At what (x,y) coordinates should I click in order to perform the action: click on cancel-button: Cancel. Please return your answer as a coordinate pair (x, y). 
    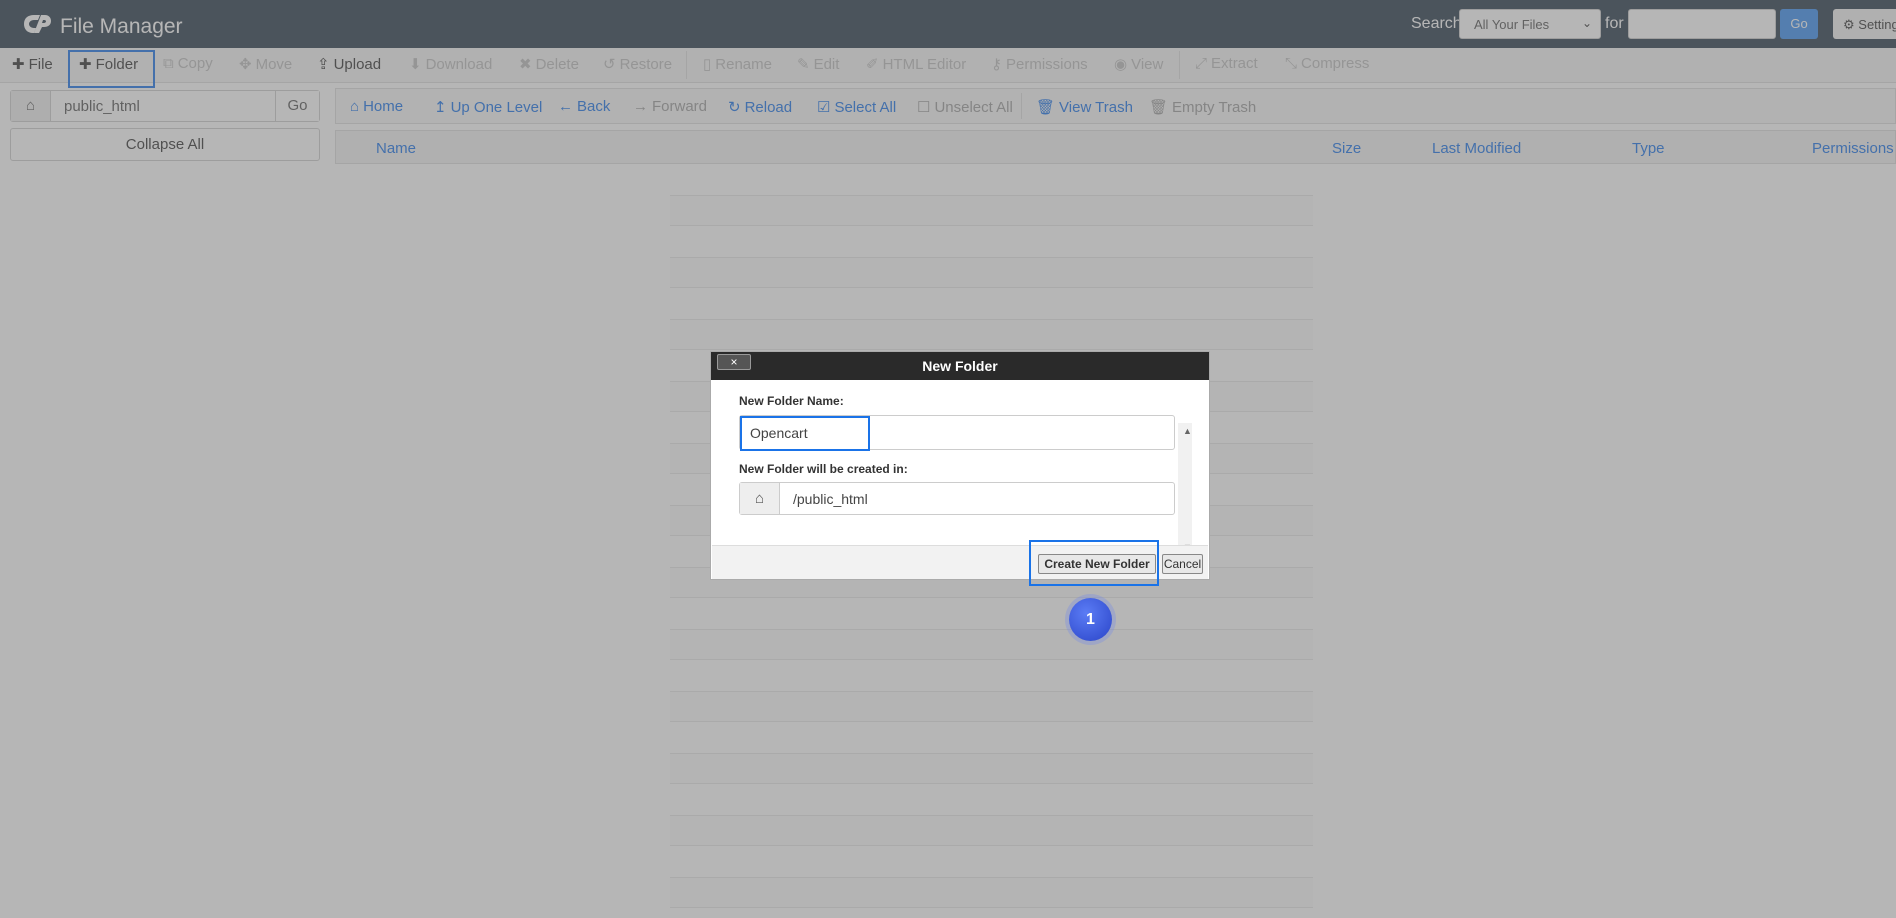
    Looking at the image, I should click on (1182, 564).